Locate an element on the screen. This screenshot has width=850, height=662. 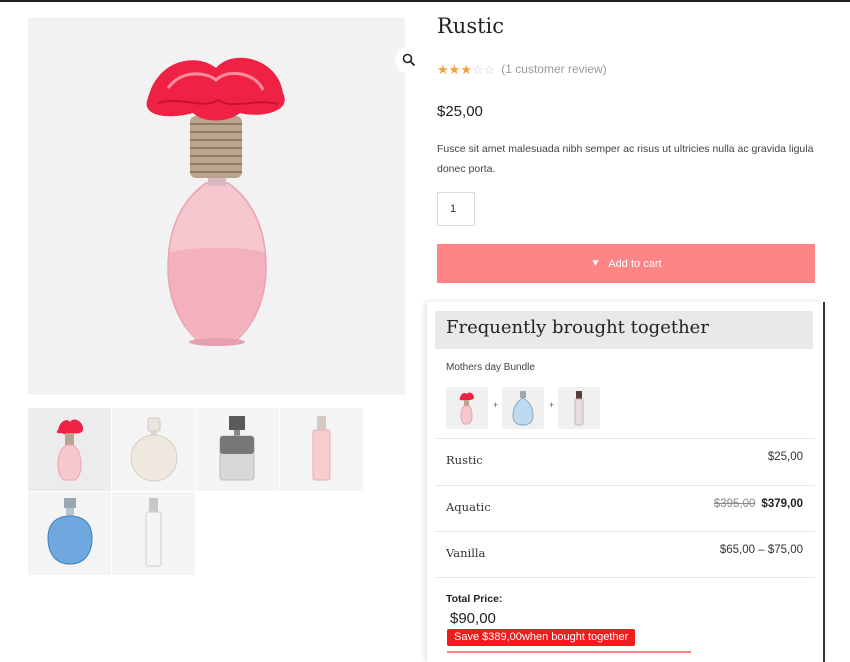
add-to-cart-label: Add to cart is located at coordinates (635, 263).